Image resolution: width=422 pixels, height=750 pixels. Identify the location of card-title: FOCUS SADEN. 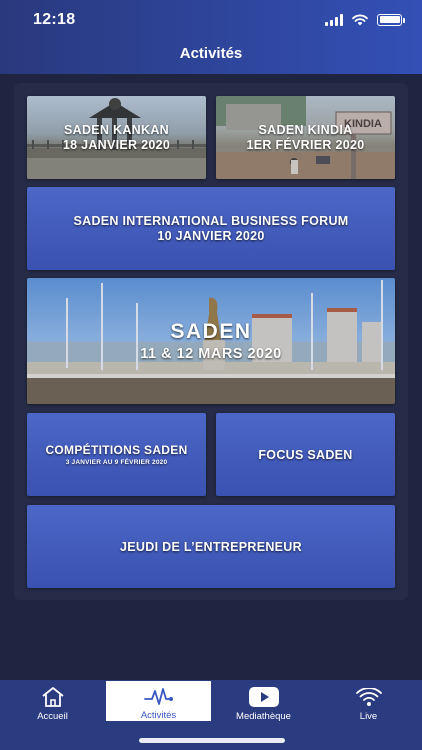
(305, 454).